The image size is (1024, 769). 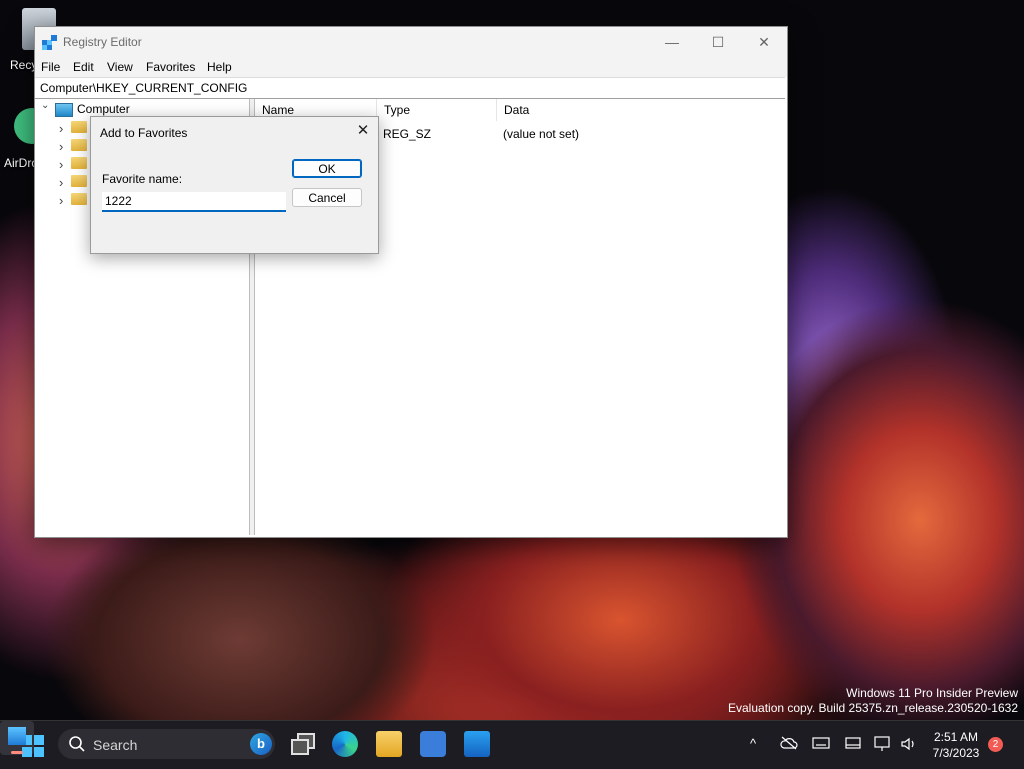 I want to click on edge-taskbar-icon, so click(x=345, y=744).